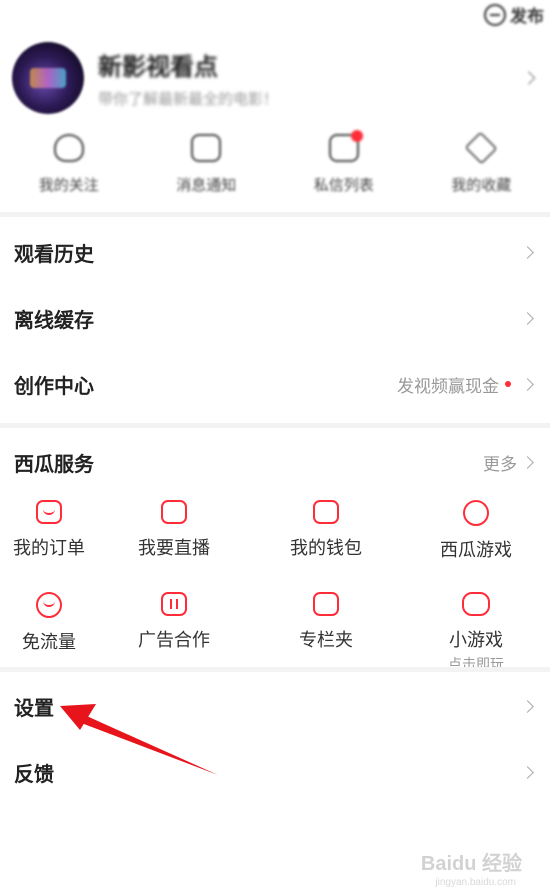  I want to click on arrow-shaft, so click(147, 744).